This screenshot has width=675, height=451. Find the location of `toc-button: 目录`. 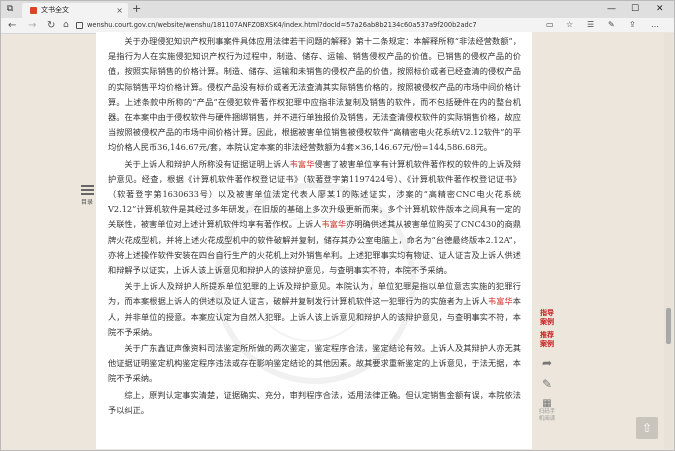

toc-button: 目录 is located at coordinates (87, 194).